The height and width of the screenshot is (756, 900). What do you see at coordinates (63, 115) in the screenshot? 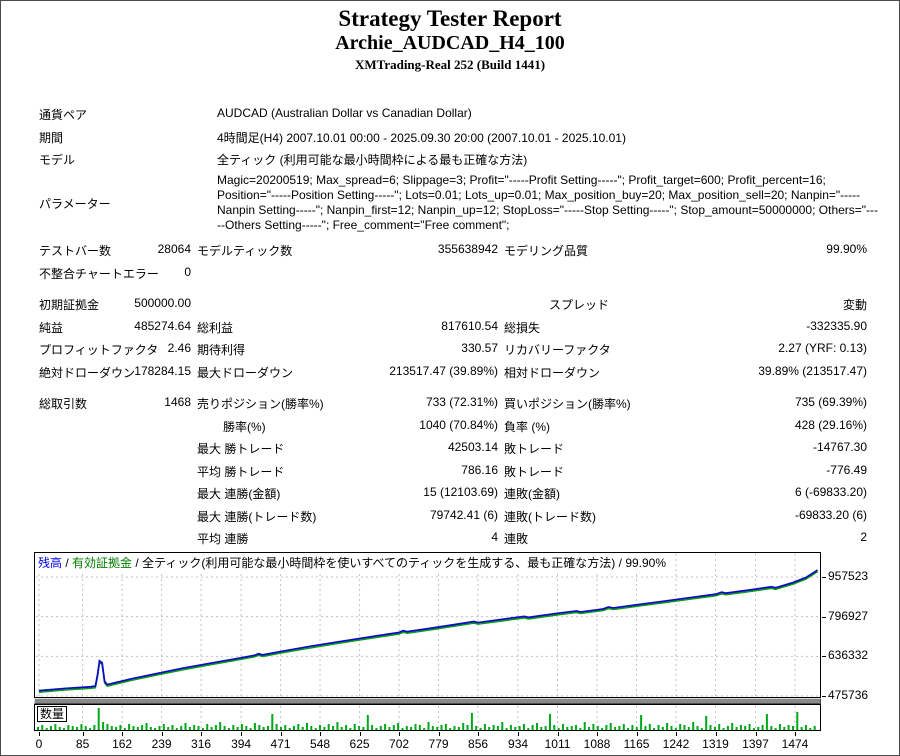
I see `info-label: 通貨ペア` at bounding box center [63, 115].